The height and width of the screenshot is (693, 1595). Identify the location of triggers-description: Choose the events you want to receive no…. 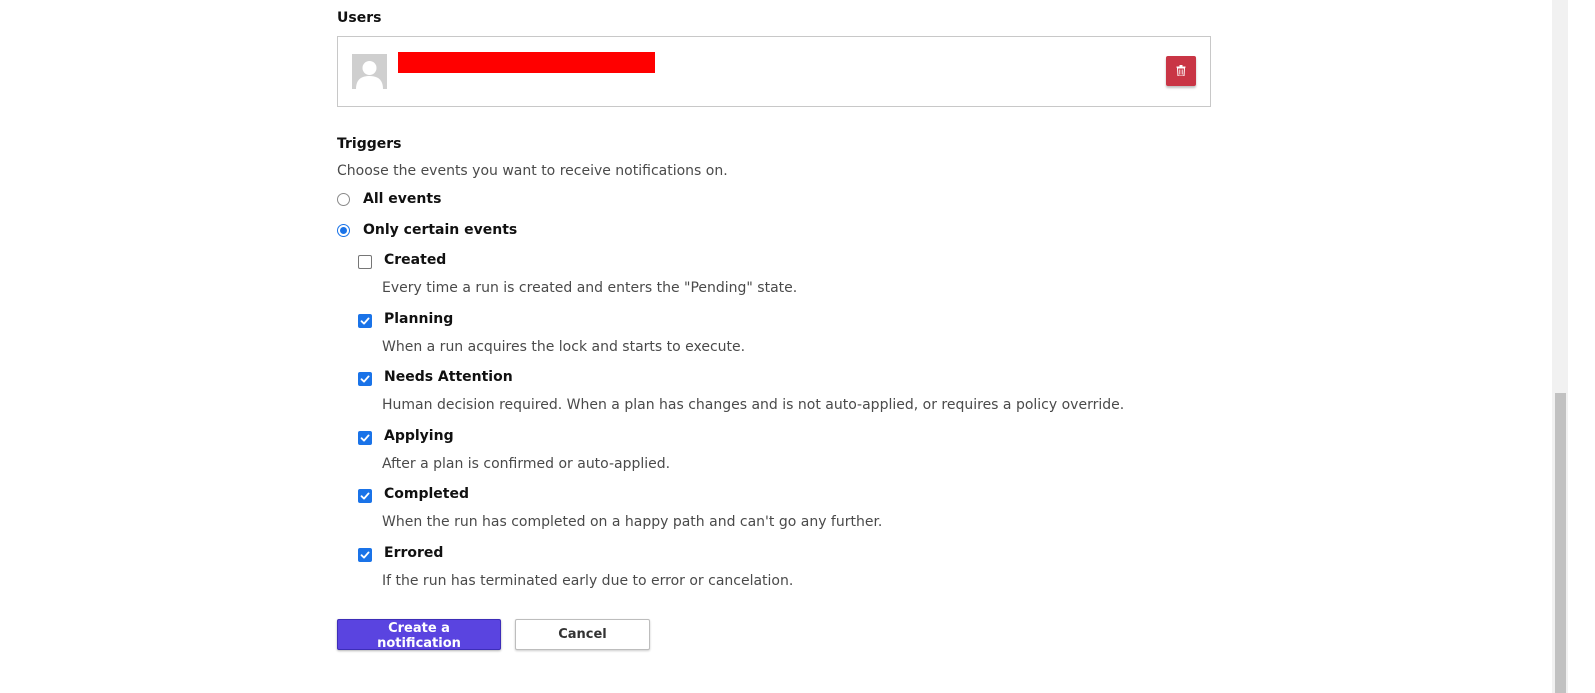
(532, 171).